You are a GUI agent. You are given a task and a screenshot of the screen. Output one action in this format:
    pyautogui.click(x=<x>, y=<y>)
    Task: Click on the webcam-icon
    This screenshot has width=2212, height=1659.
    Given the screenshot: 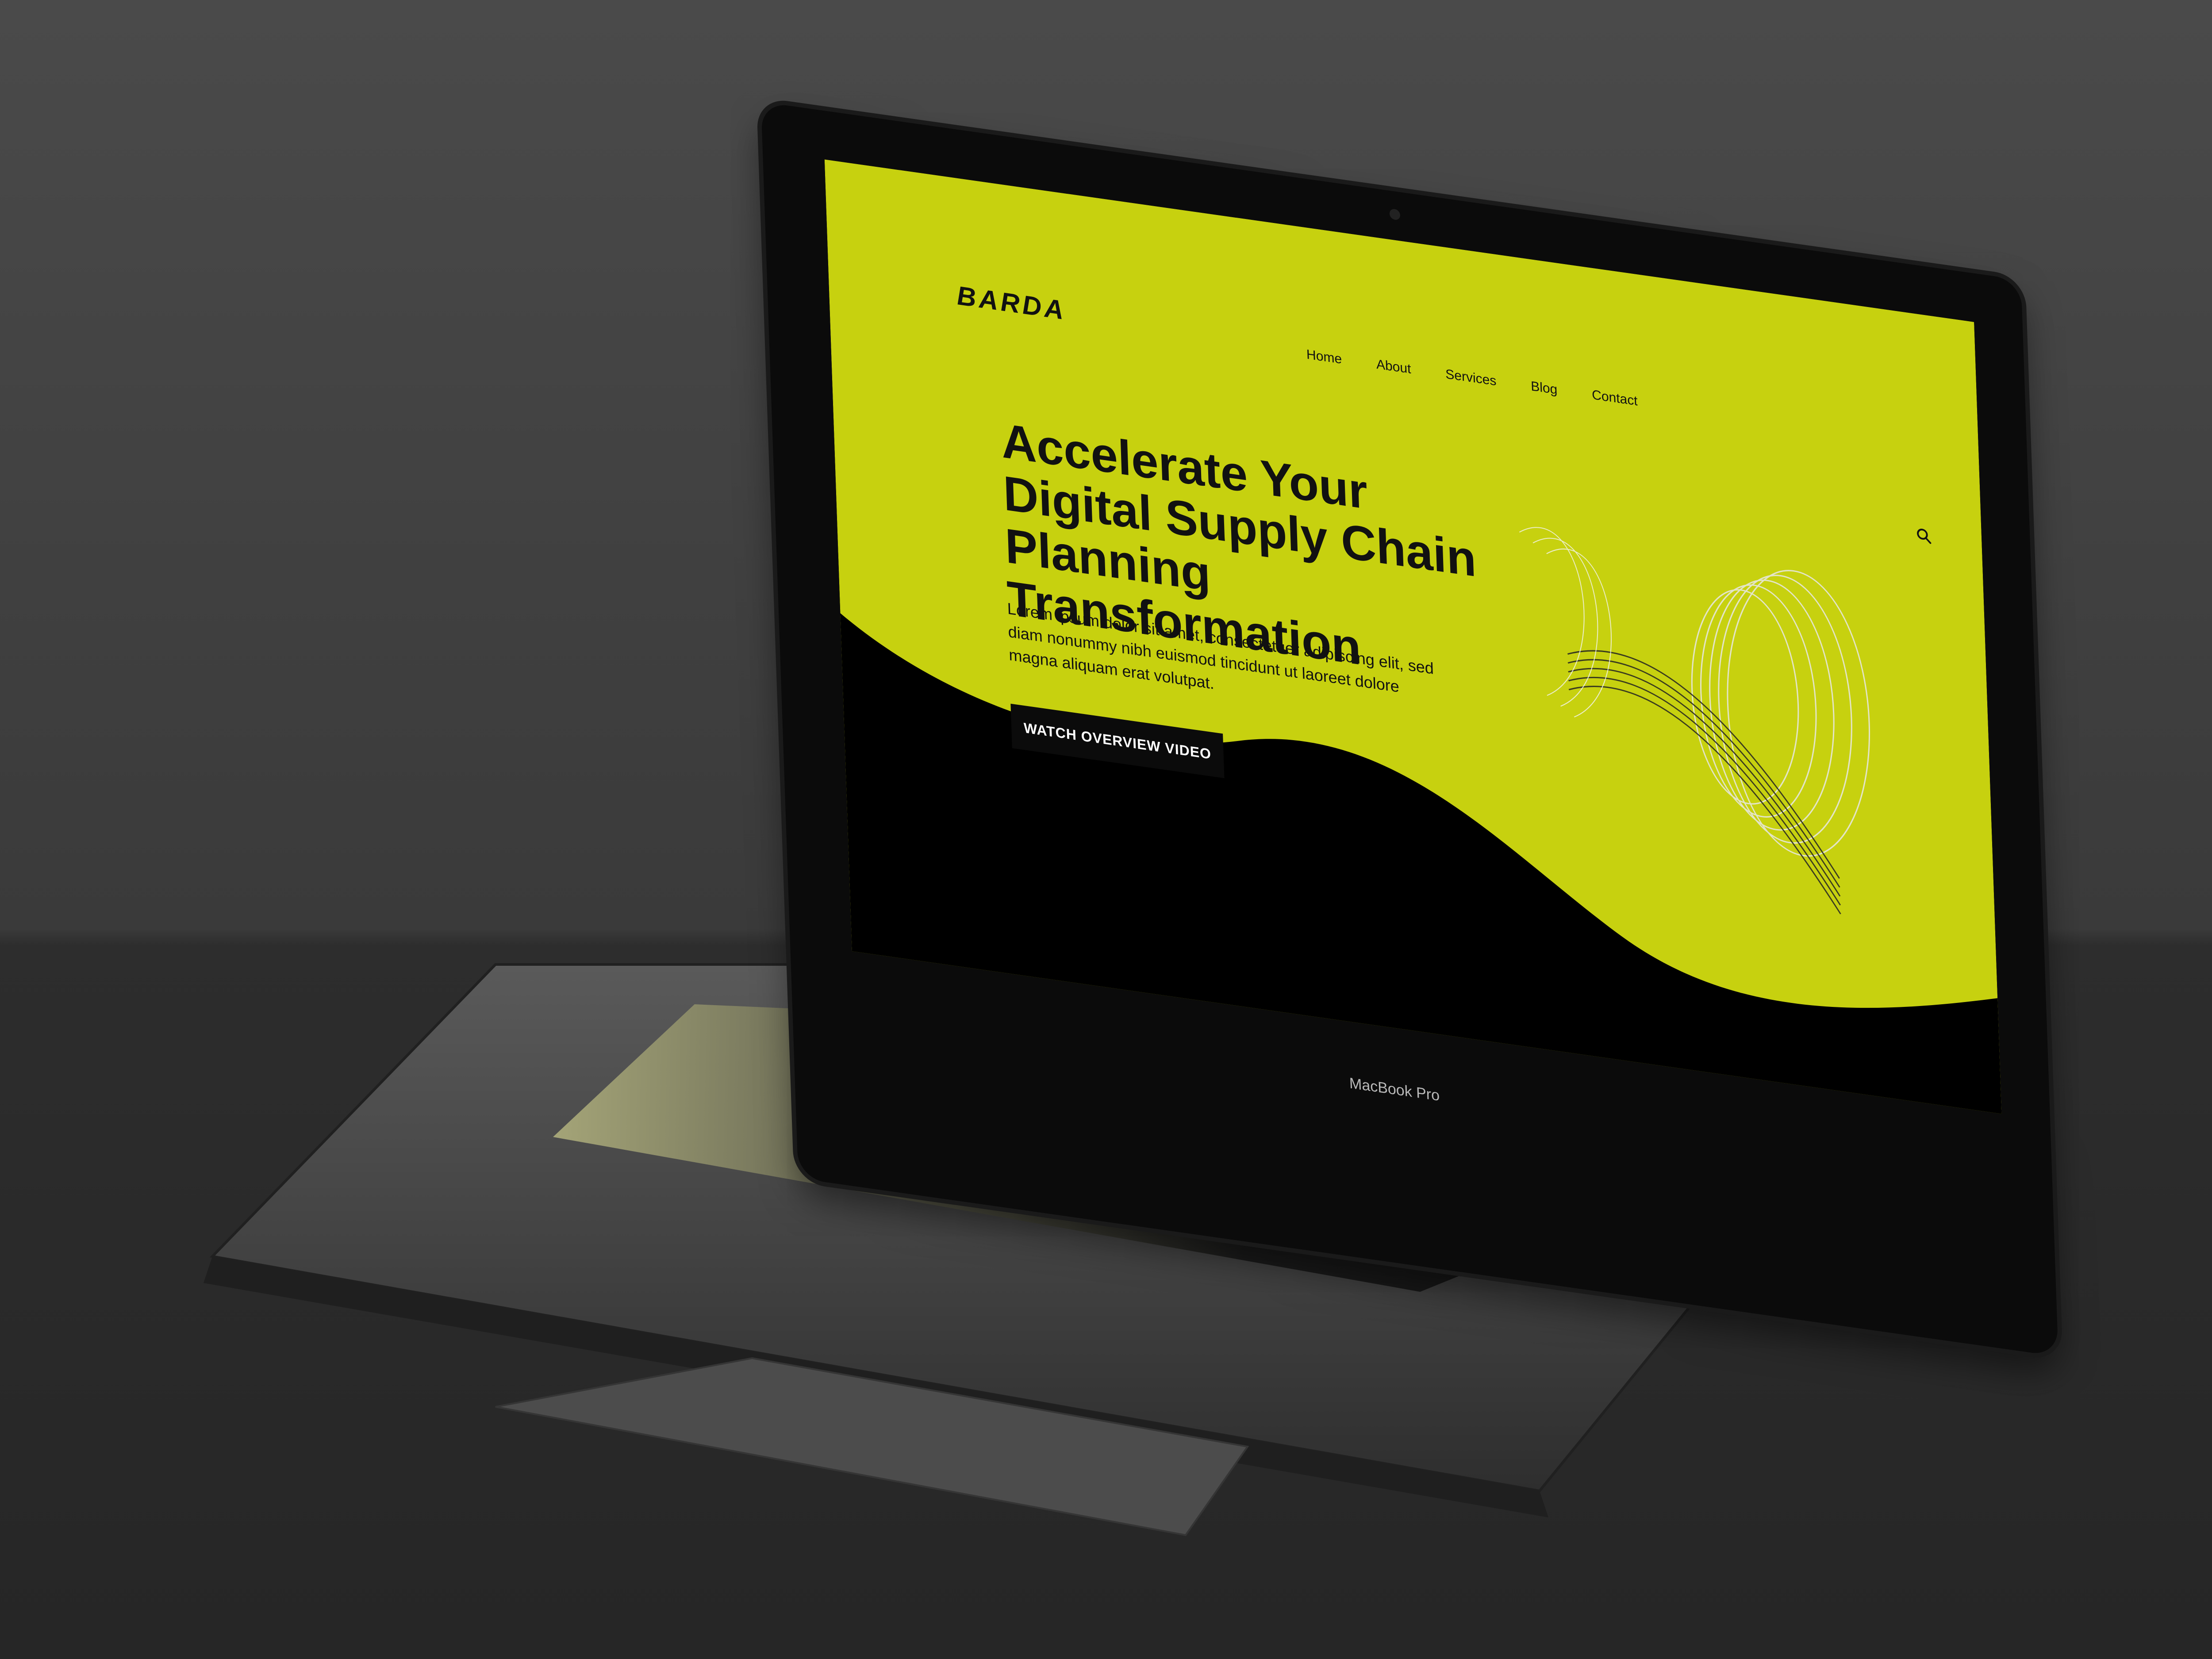 What is the action you would take?
    pyautogui.click(x=1395, y=215)
    